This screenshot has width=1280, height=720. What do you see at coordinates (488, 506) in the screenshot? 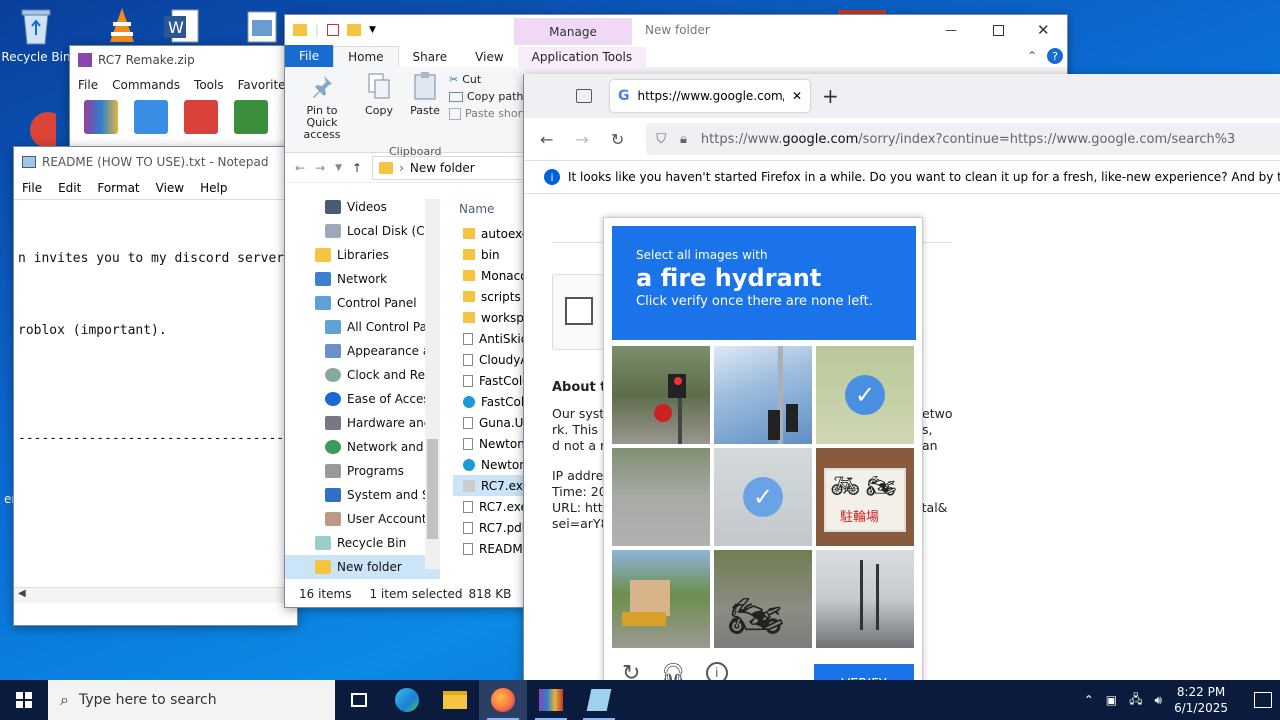
I see `list-item: RC7.exe` at bounding box center [488, 506].